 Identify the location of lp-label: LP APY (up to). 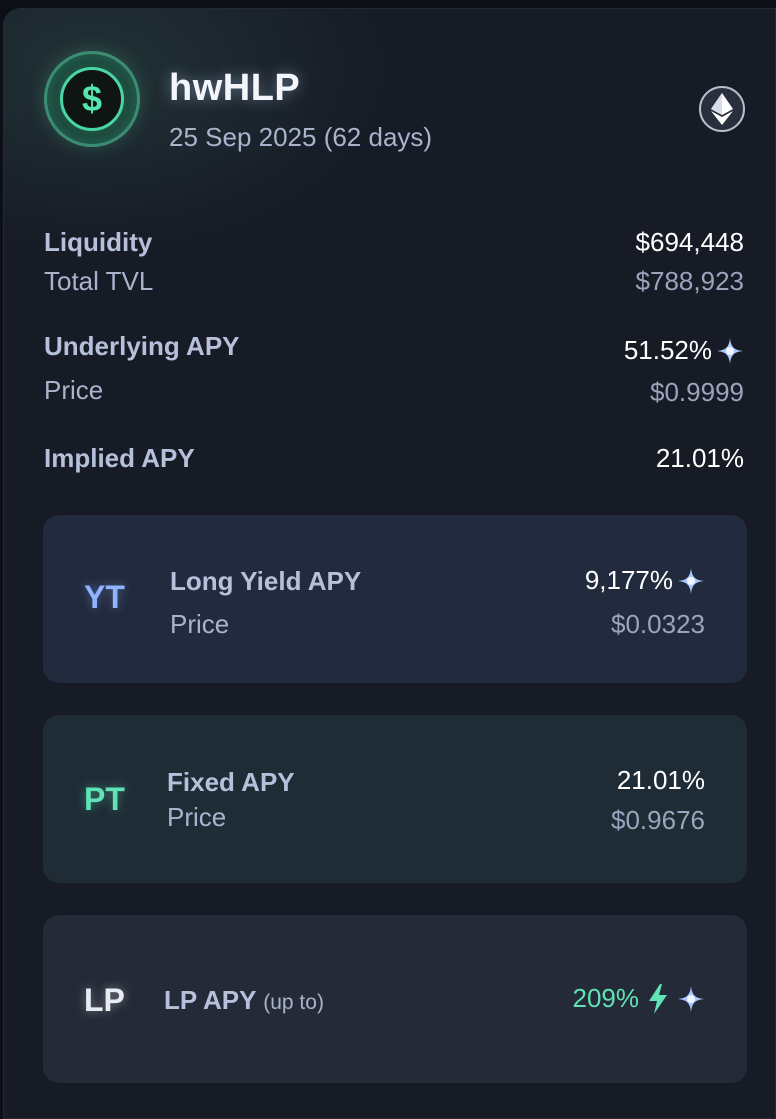
(244, 1000).